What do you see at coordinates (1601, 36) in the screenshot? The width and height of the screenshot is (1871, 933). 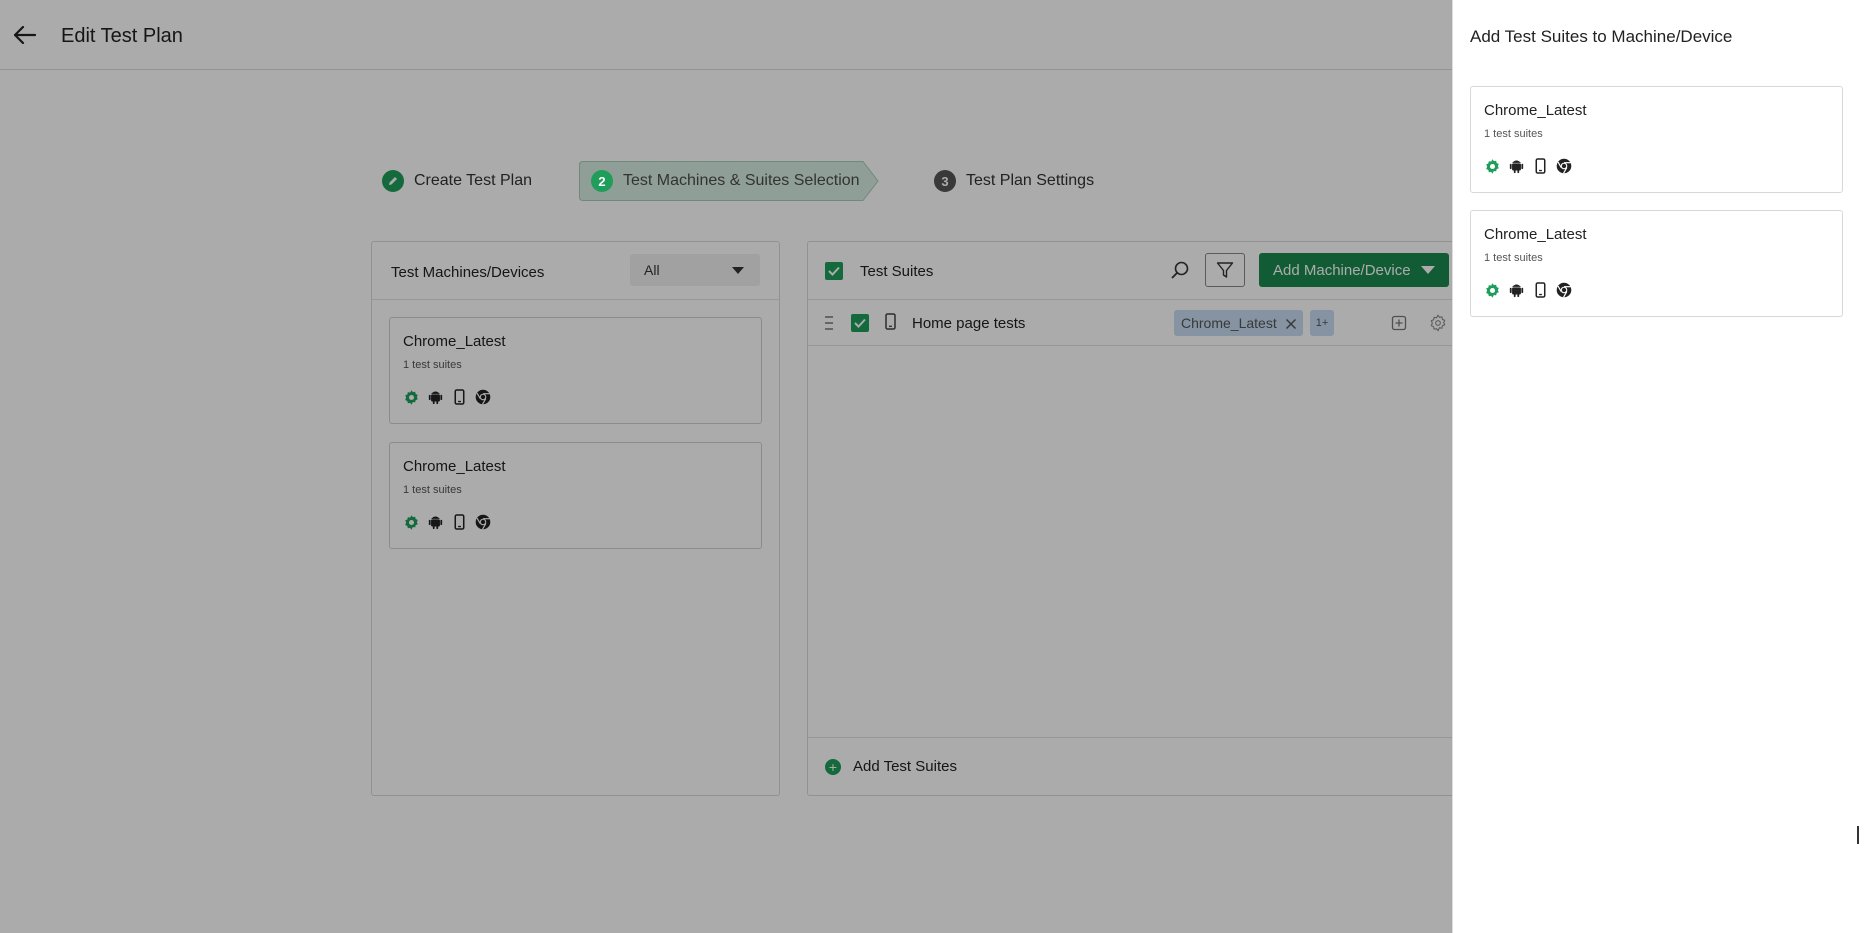 I see `drawer-title: Add Test Suites to Machine/Device` at bounding box center [1601, 36].